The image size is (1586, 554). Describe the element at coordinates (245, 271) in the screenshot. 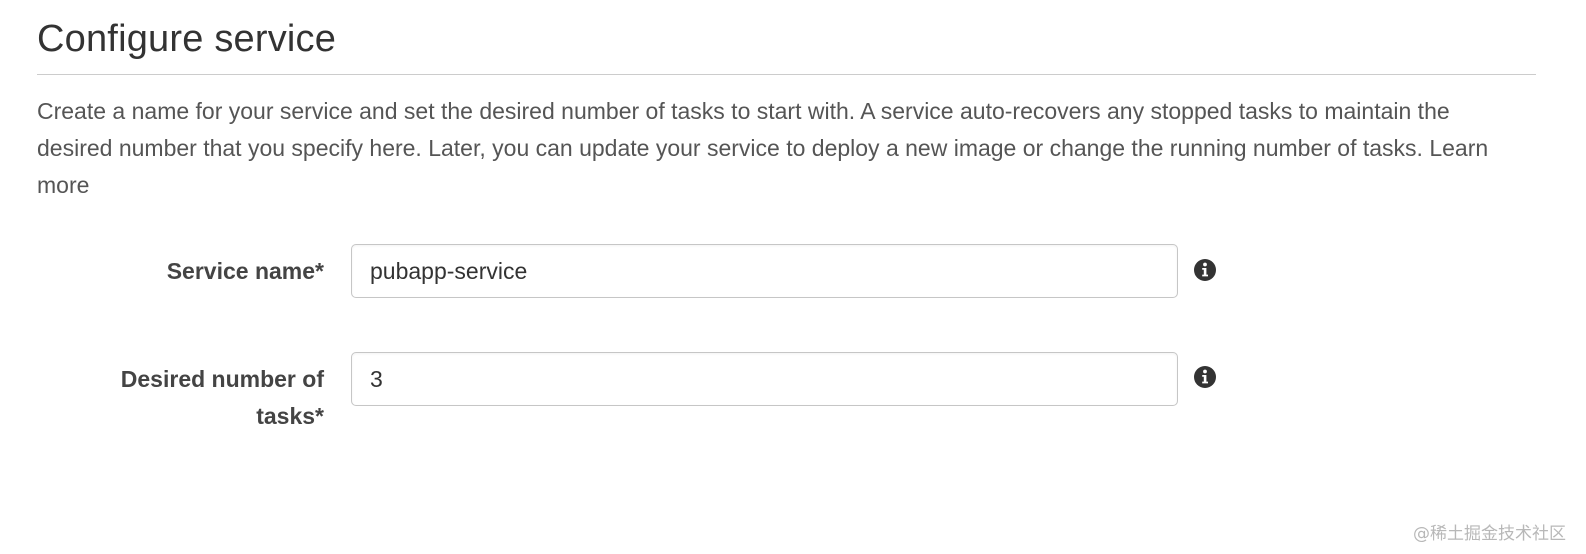

I see `service-name-label: Service name*` at that location.